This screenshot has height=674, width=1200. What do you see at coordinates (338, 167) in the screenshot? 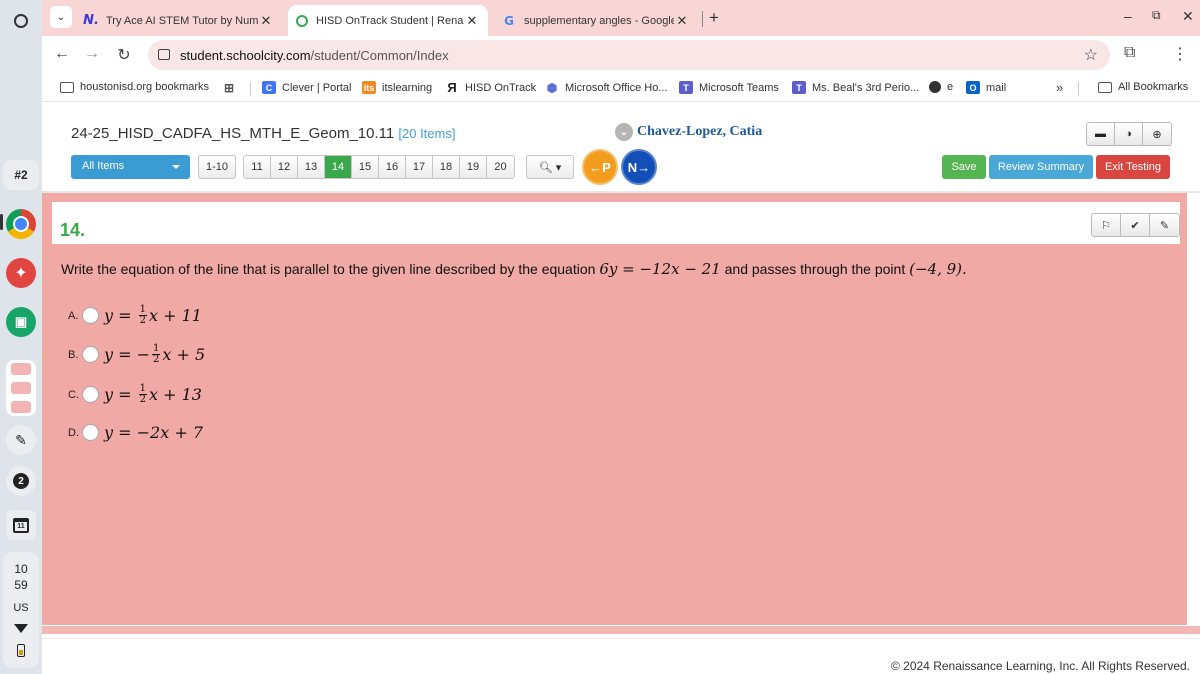
I see `page-button-current: 14` at bounding box center [338, 167].